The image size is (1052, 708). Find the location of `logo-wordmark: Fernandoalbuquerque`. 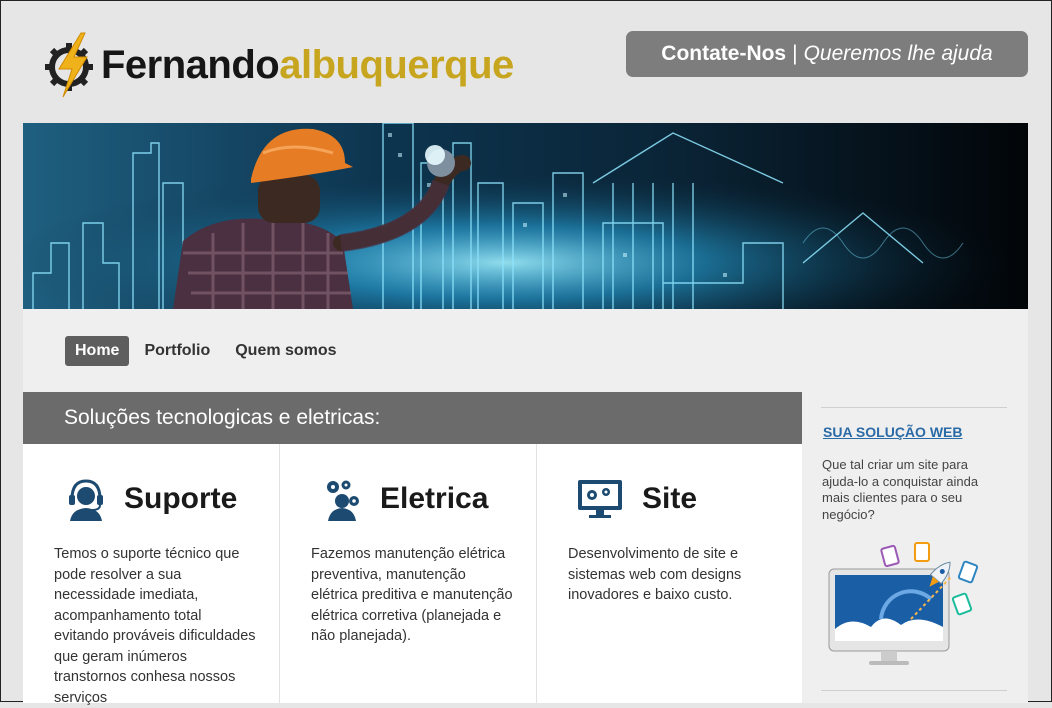

logo-wordmark: Fernandoalbuquerque is located at coordinates (307, 65).